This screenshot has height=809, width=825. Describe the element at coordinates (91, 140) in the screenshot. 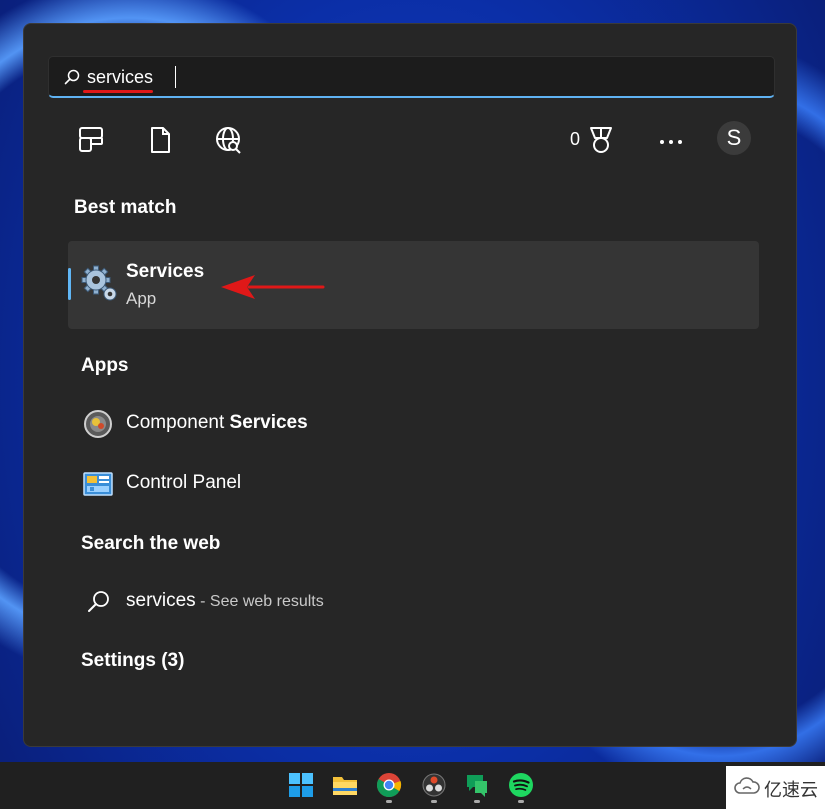

I see `apps-filter-icon` at that location.